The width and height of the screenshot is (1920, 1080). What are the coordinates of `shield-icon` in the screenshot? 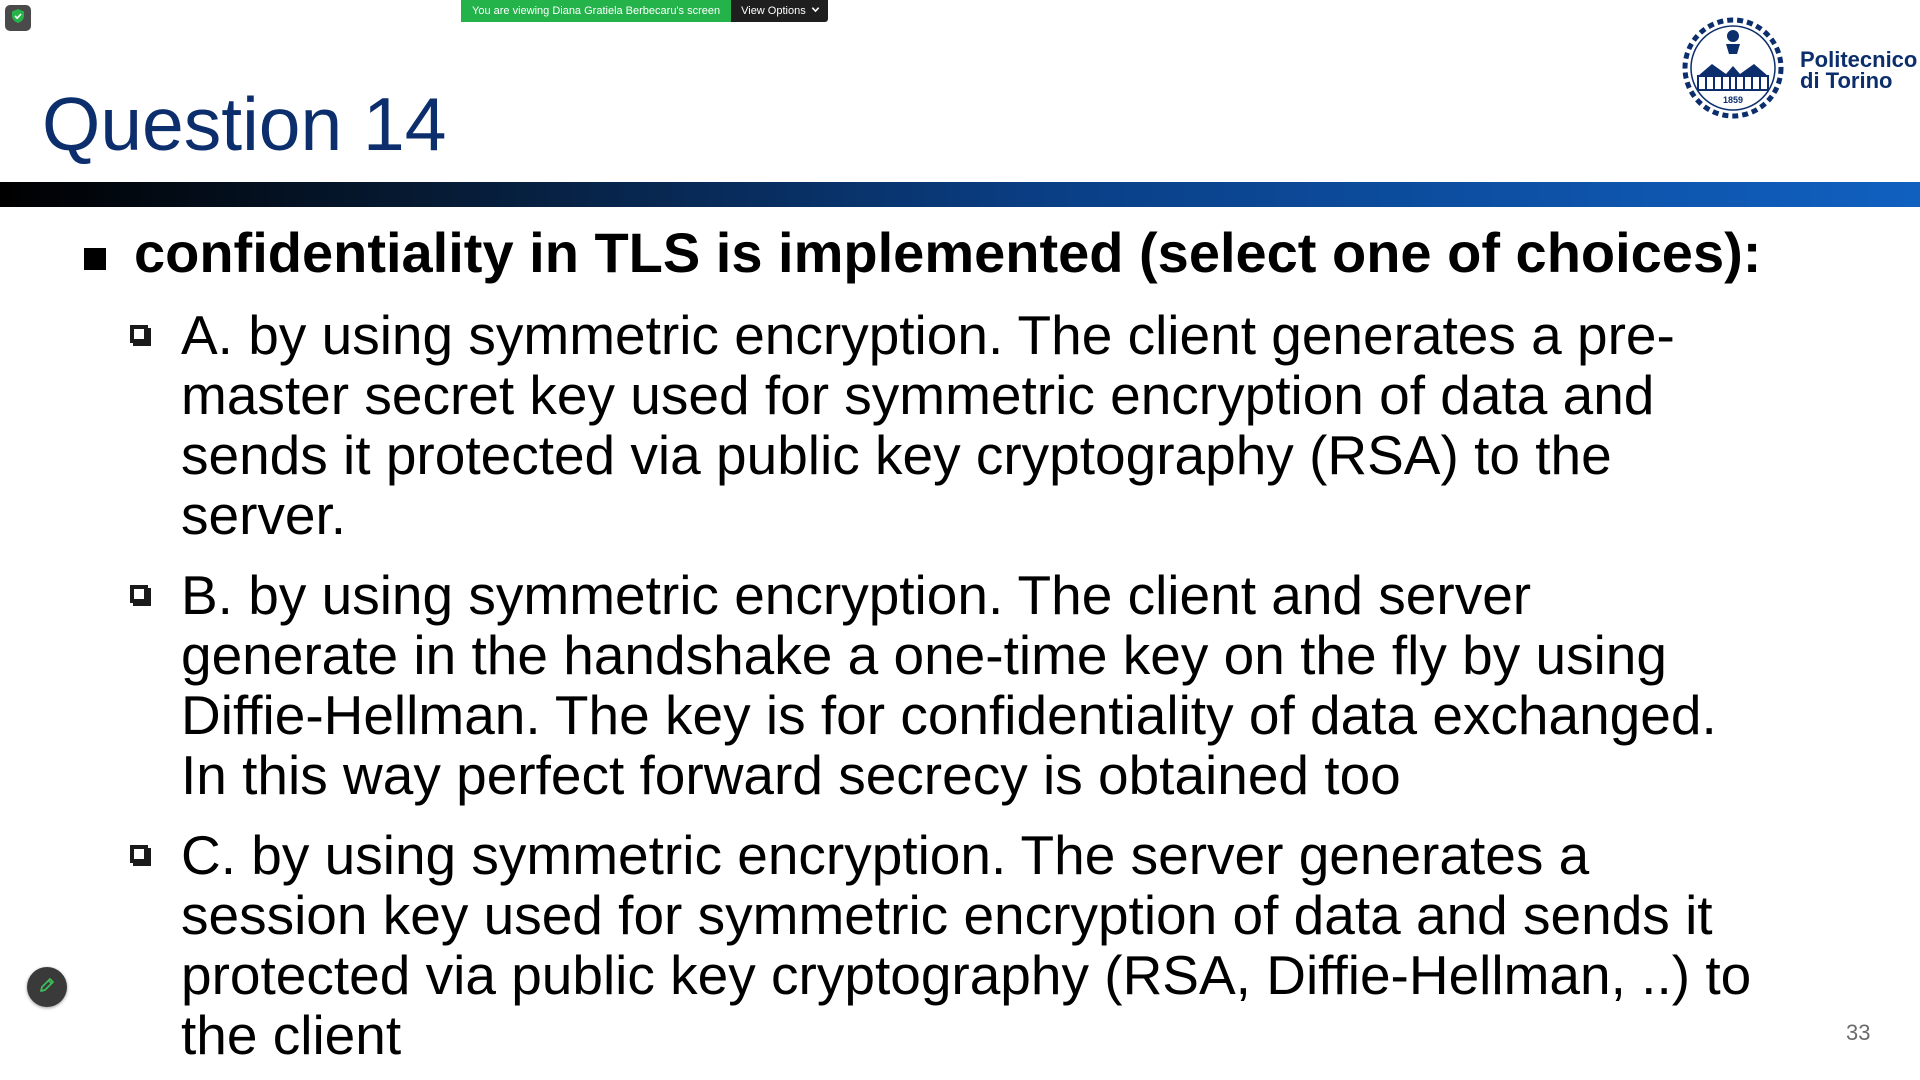 It's located at (18, 18).